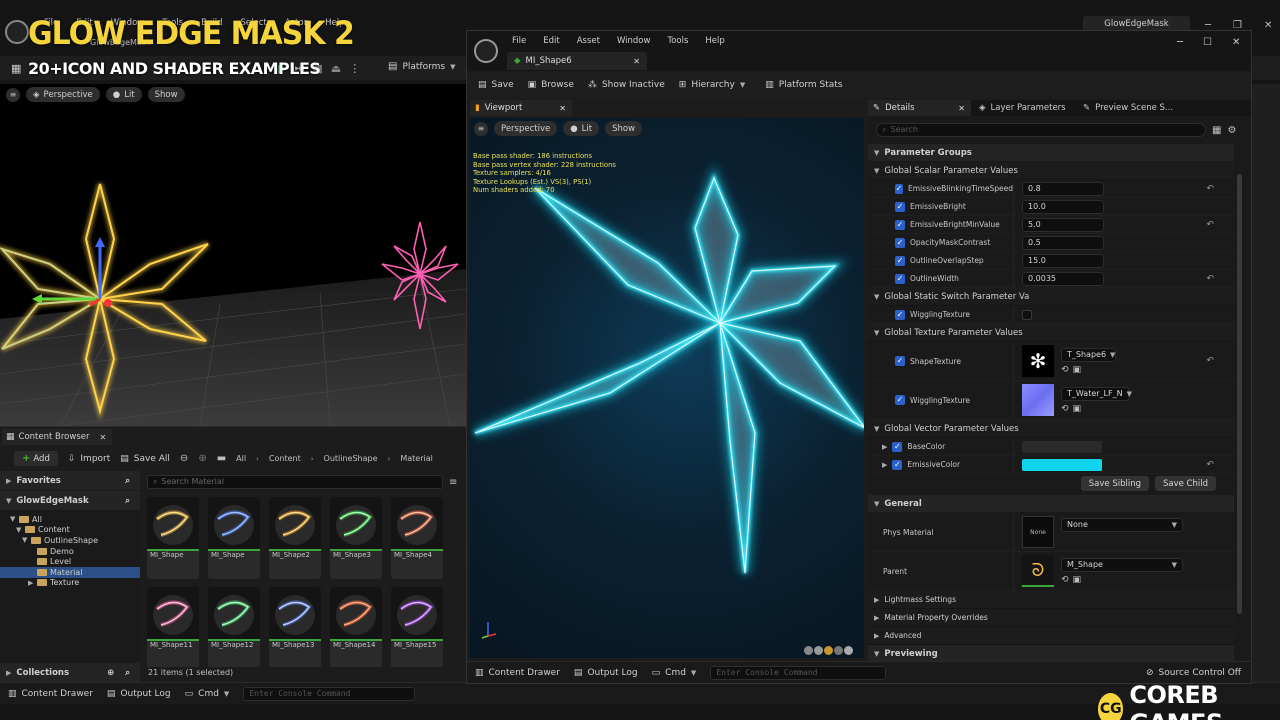  I want to click on me-lit-button: ● Lit, so click(581, 128).